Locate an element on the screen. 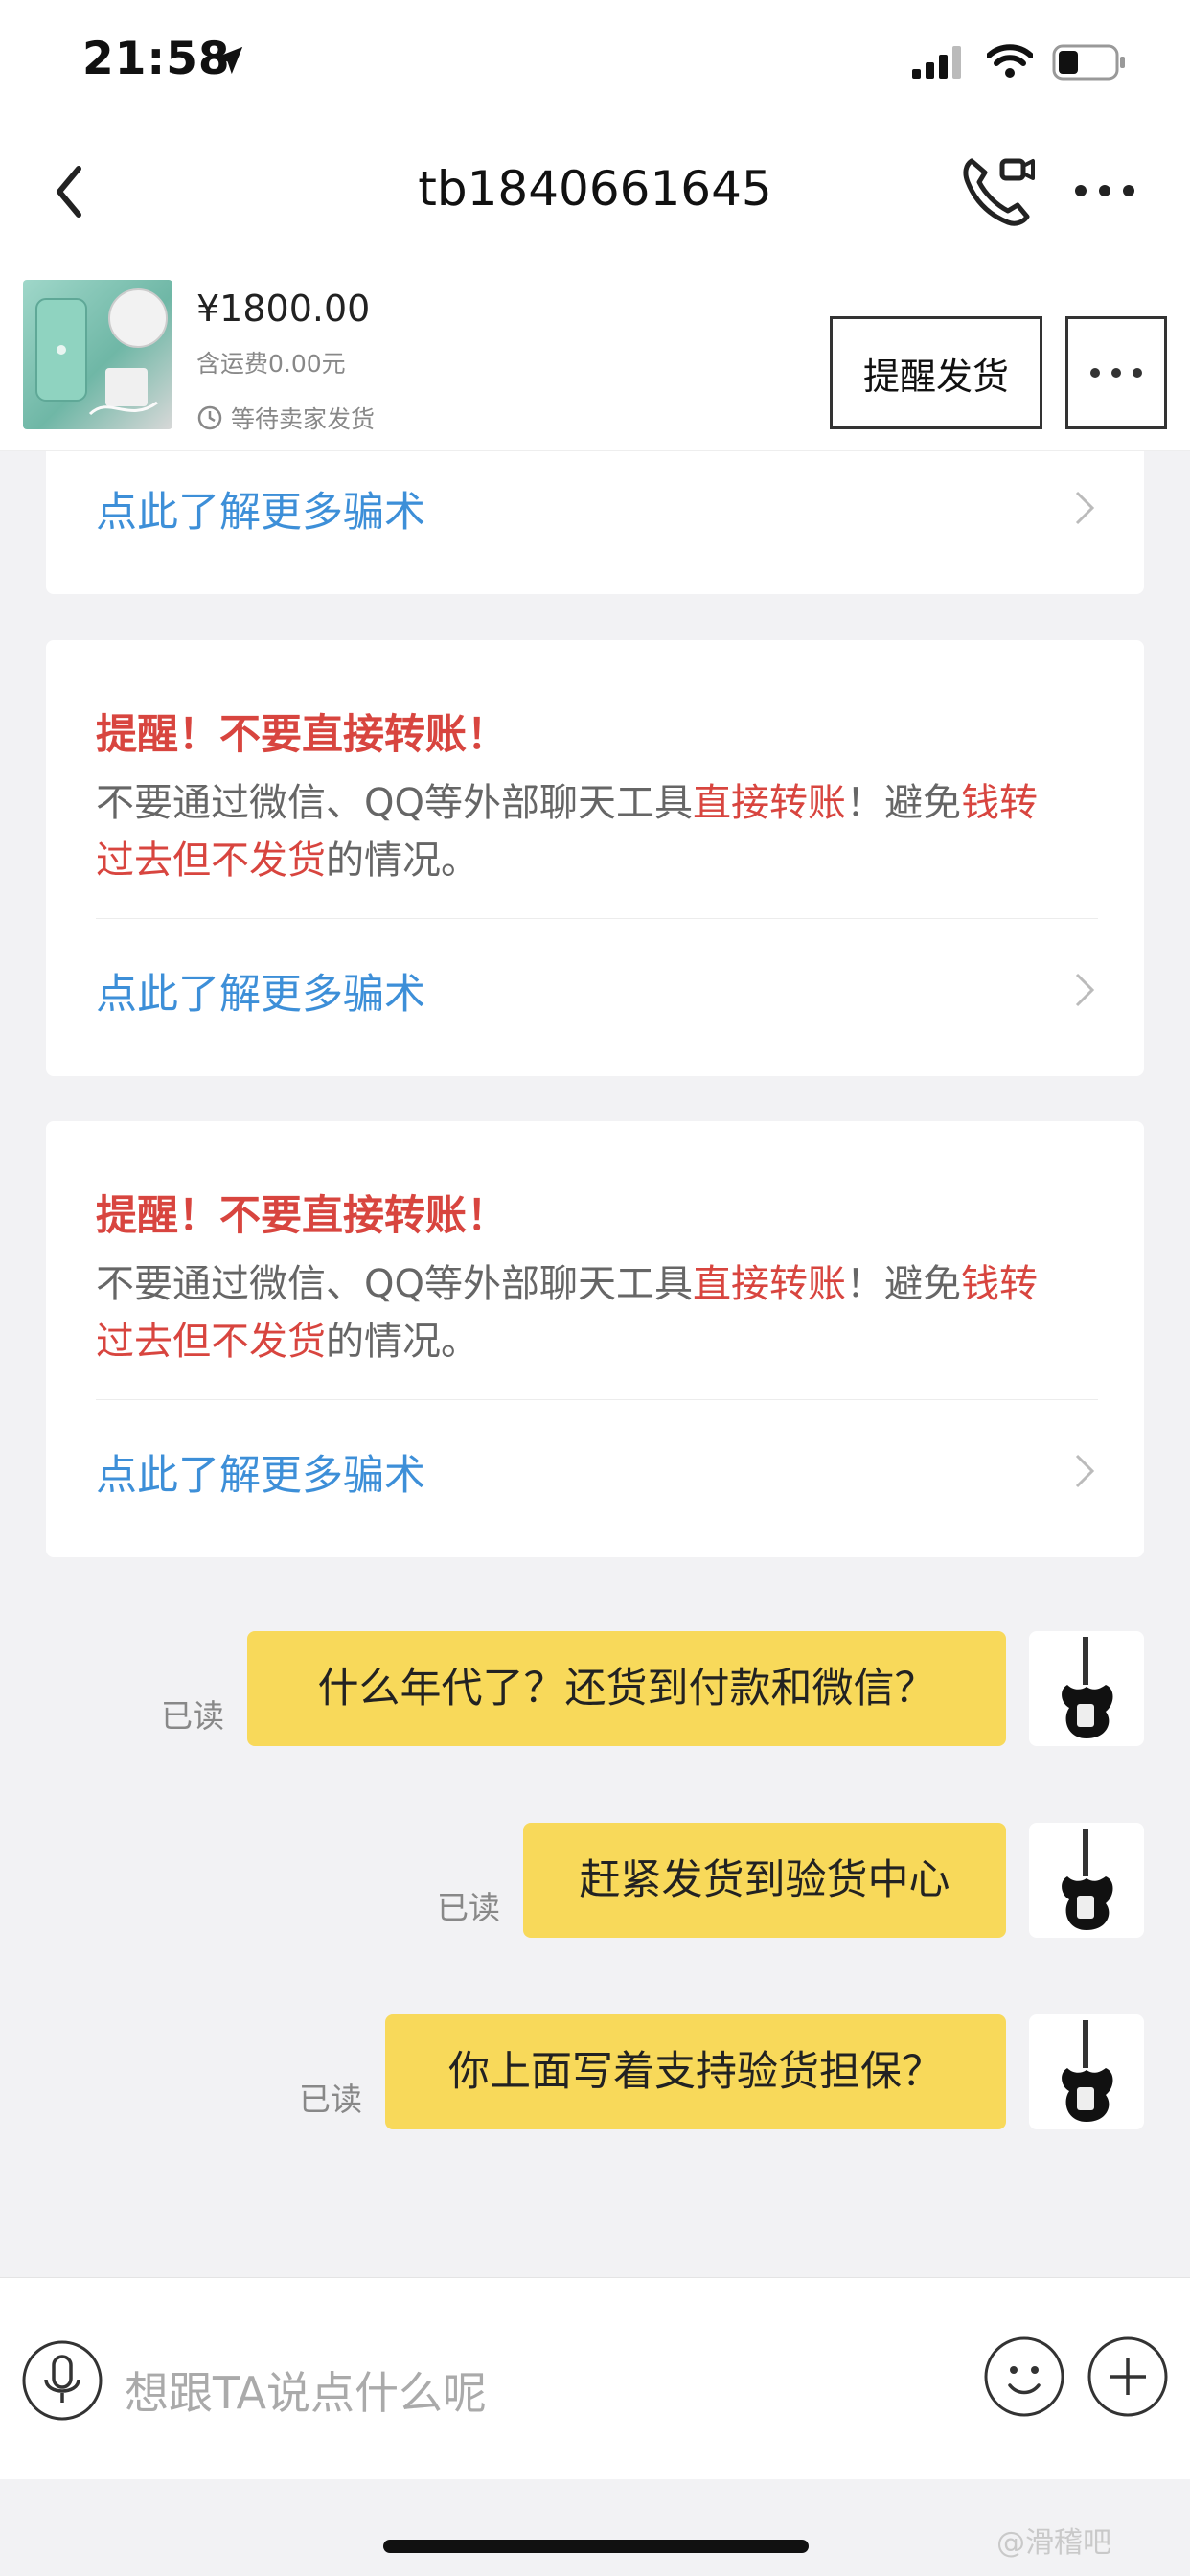 The height and width of the screenshot is (2576, 1190). message-input-bar: 想跟TA说点什么呢 is located at coordinates (595, 2378).